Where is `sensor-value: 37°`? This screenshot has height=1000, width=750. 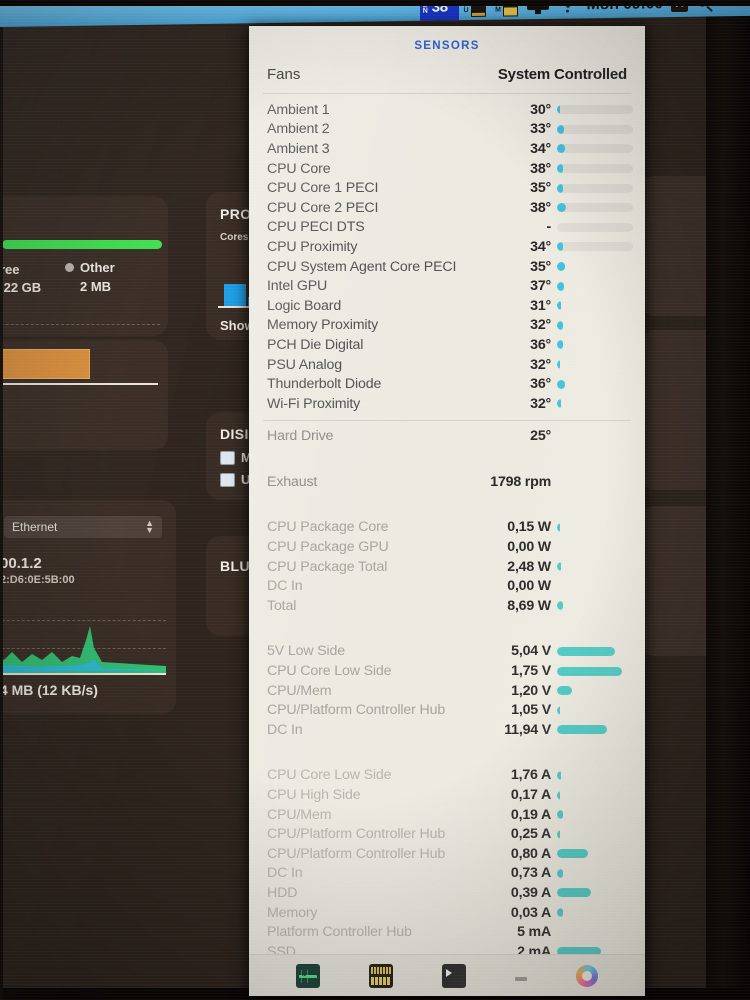 sensor-value: 37° is located at coordinates (540, 286).